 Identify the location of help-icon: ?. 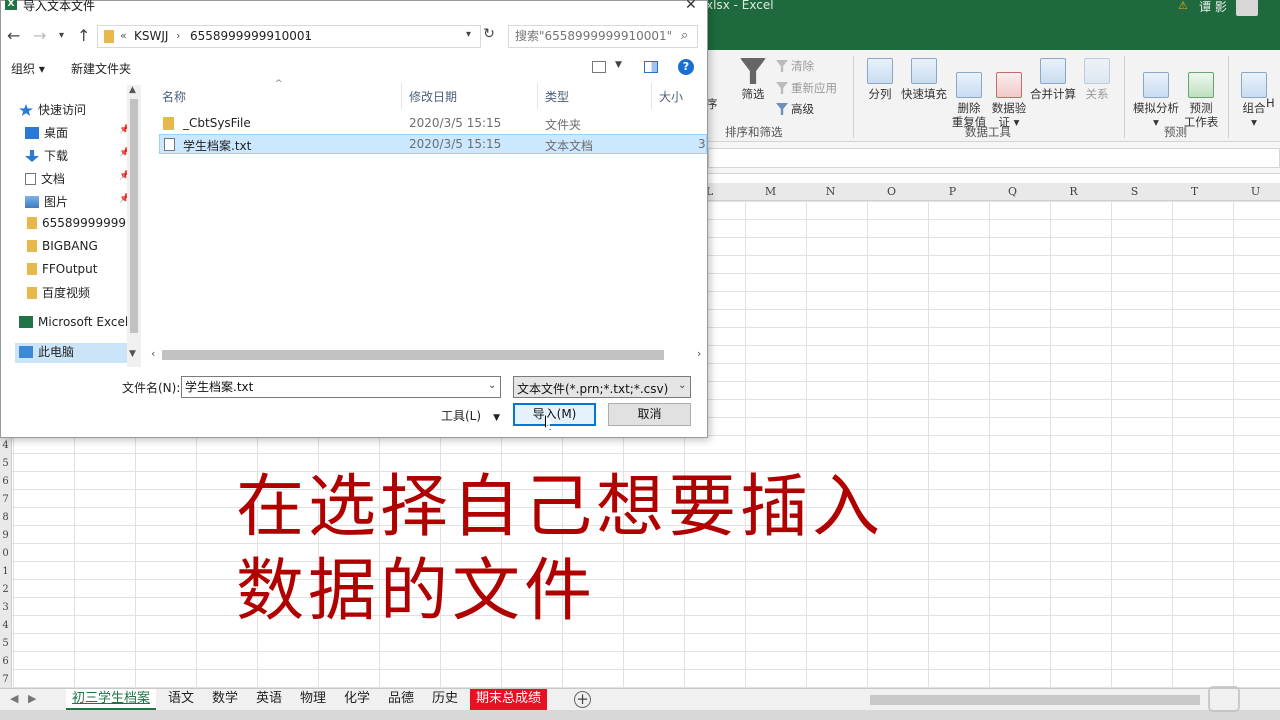
(686, 67).